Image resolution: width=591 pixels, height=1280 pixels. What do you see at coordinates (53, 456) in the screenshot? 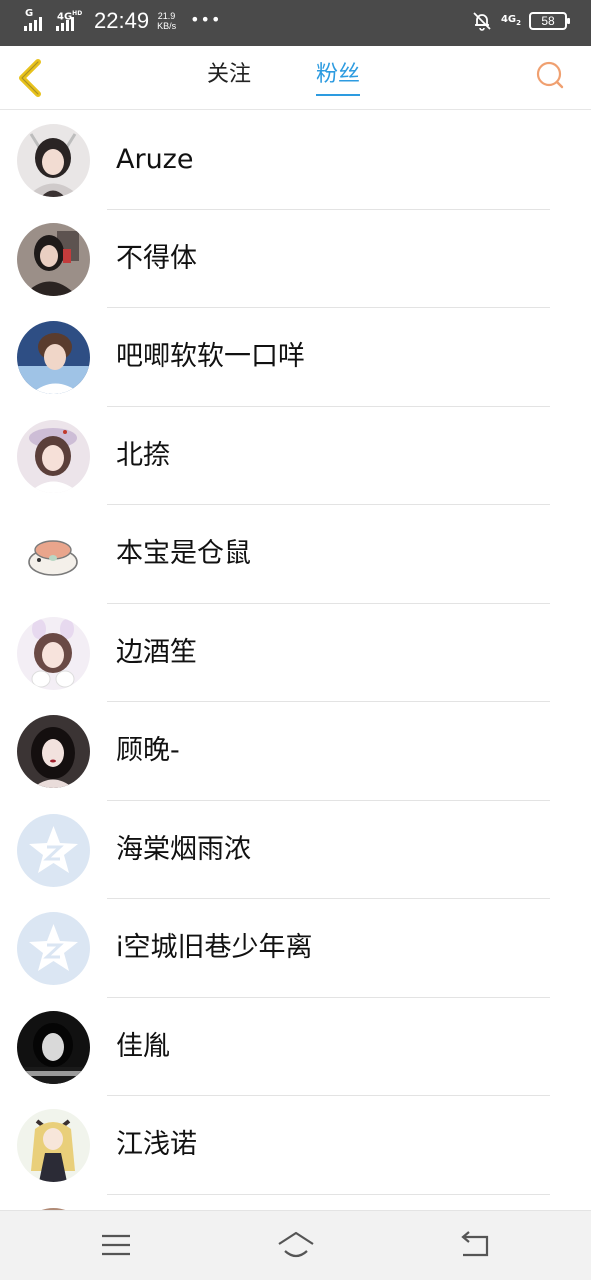
I see `beret-girl-avatar` at bounding box center [53, 456].